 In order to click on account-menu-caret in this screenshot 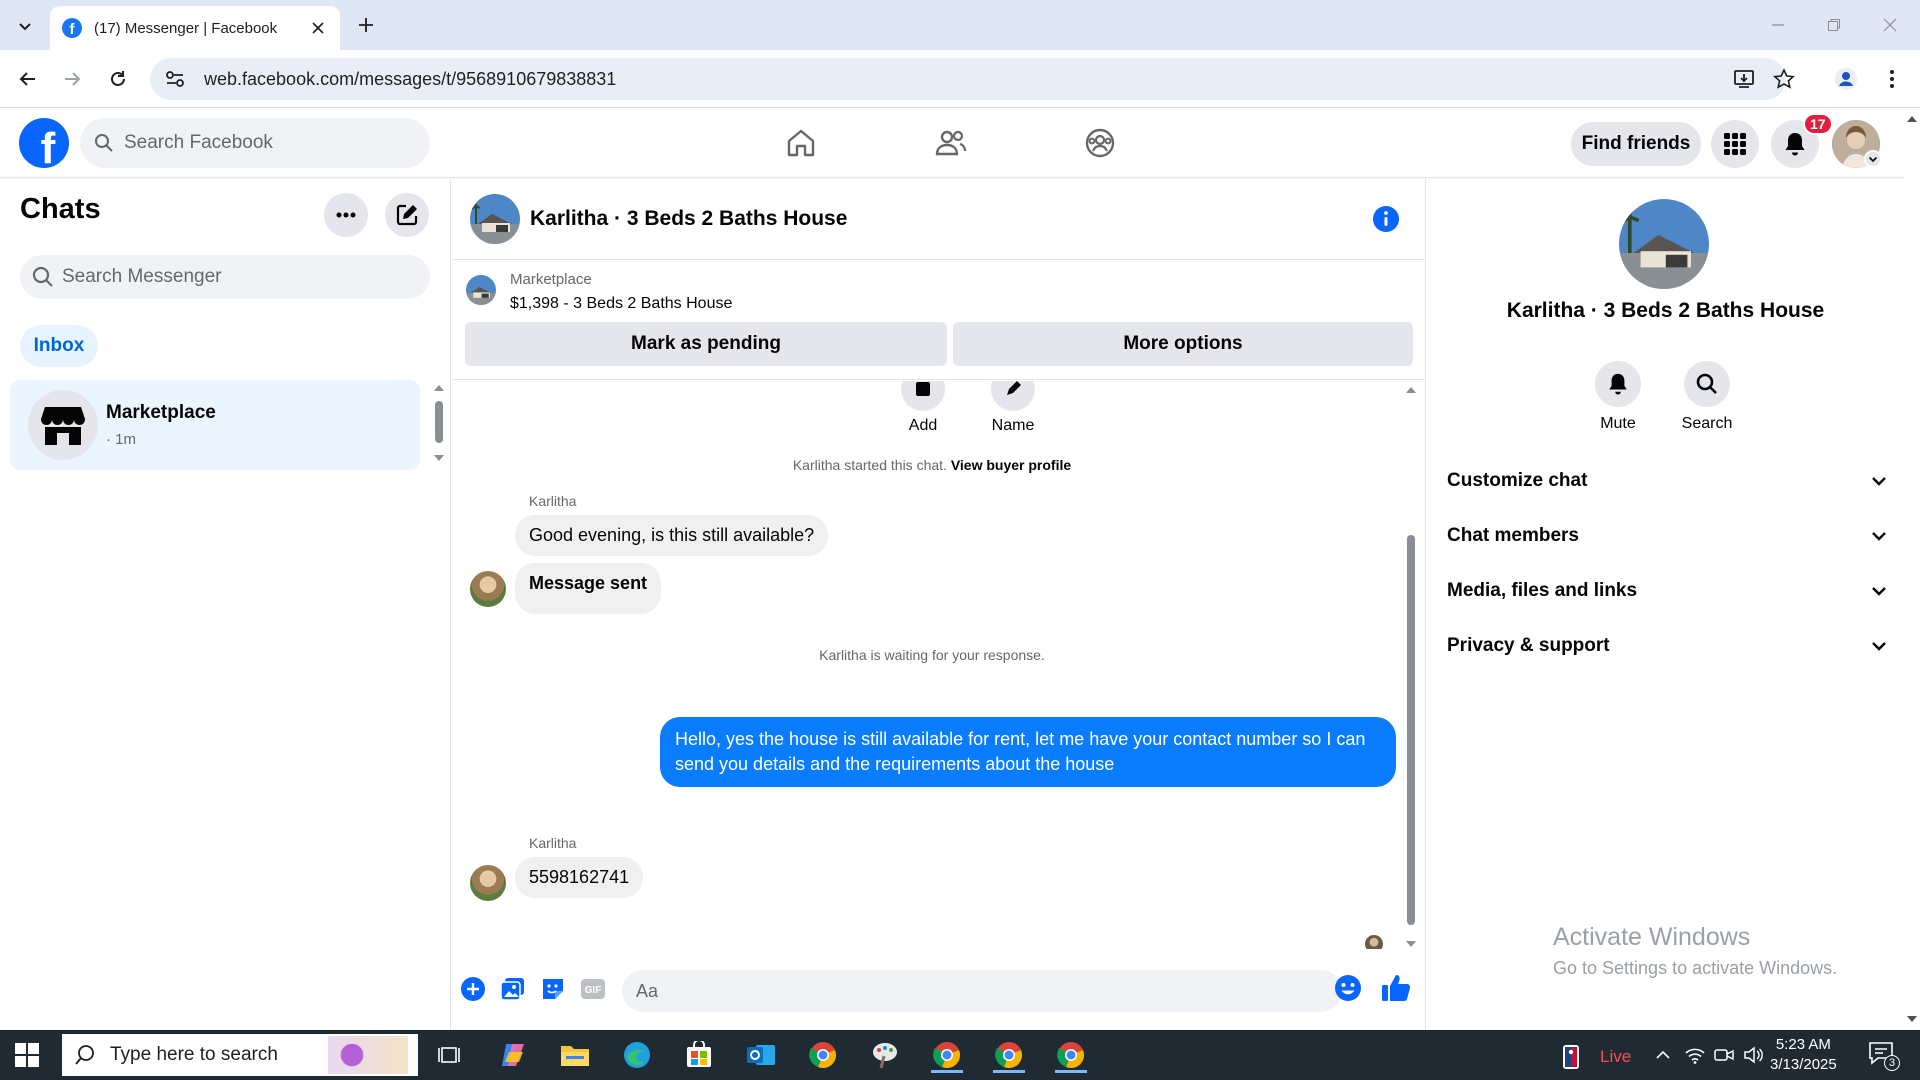, I will do `click(1873, 159)`.